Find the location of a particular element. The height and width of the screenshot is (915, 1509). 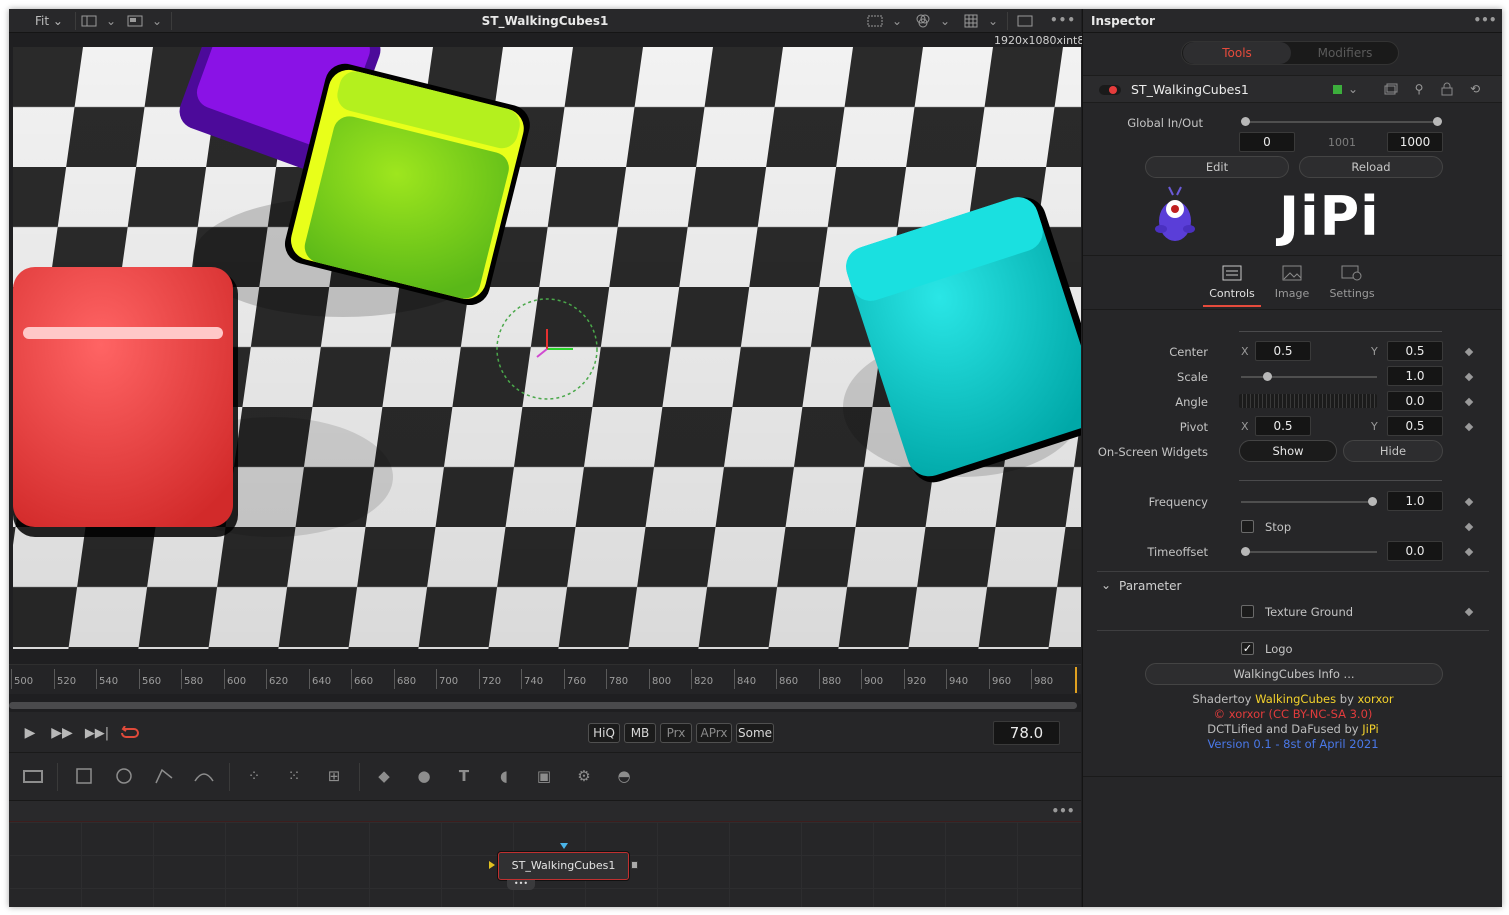

rectangle-mask-icon is located at coordinates (84, 776).